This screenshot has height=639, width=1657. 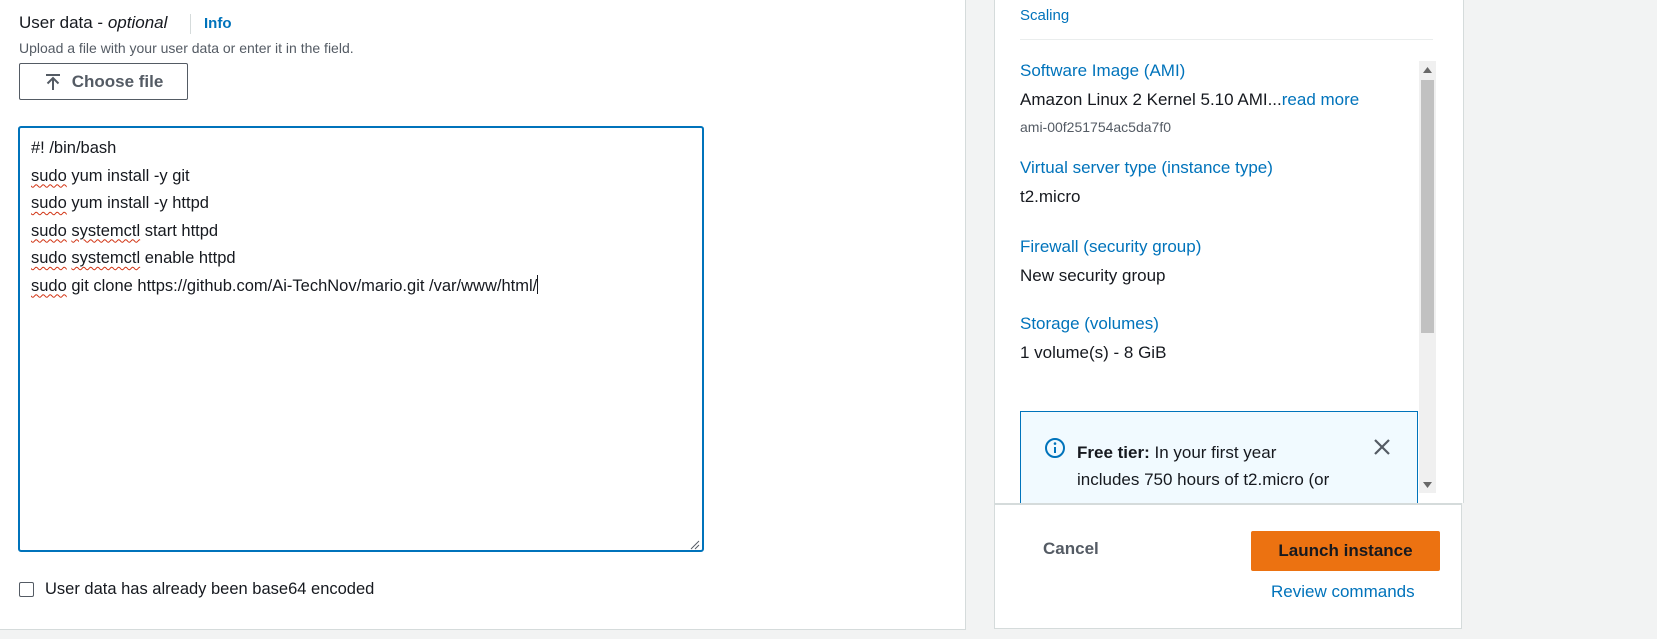 What do you see at coordinates (1427, 69) in the screenshot?
I see `scroll-up-arrow-icon` at bounding box center [1427, 69].